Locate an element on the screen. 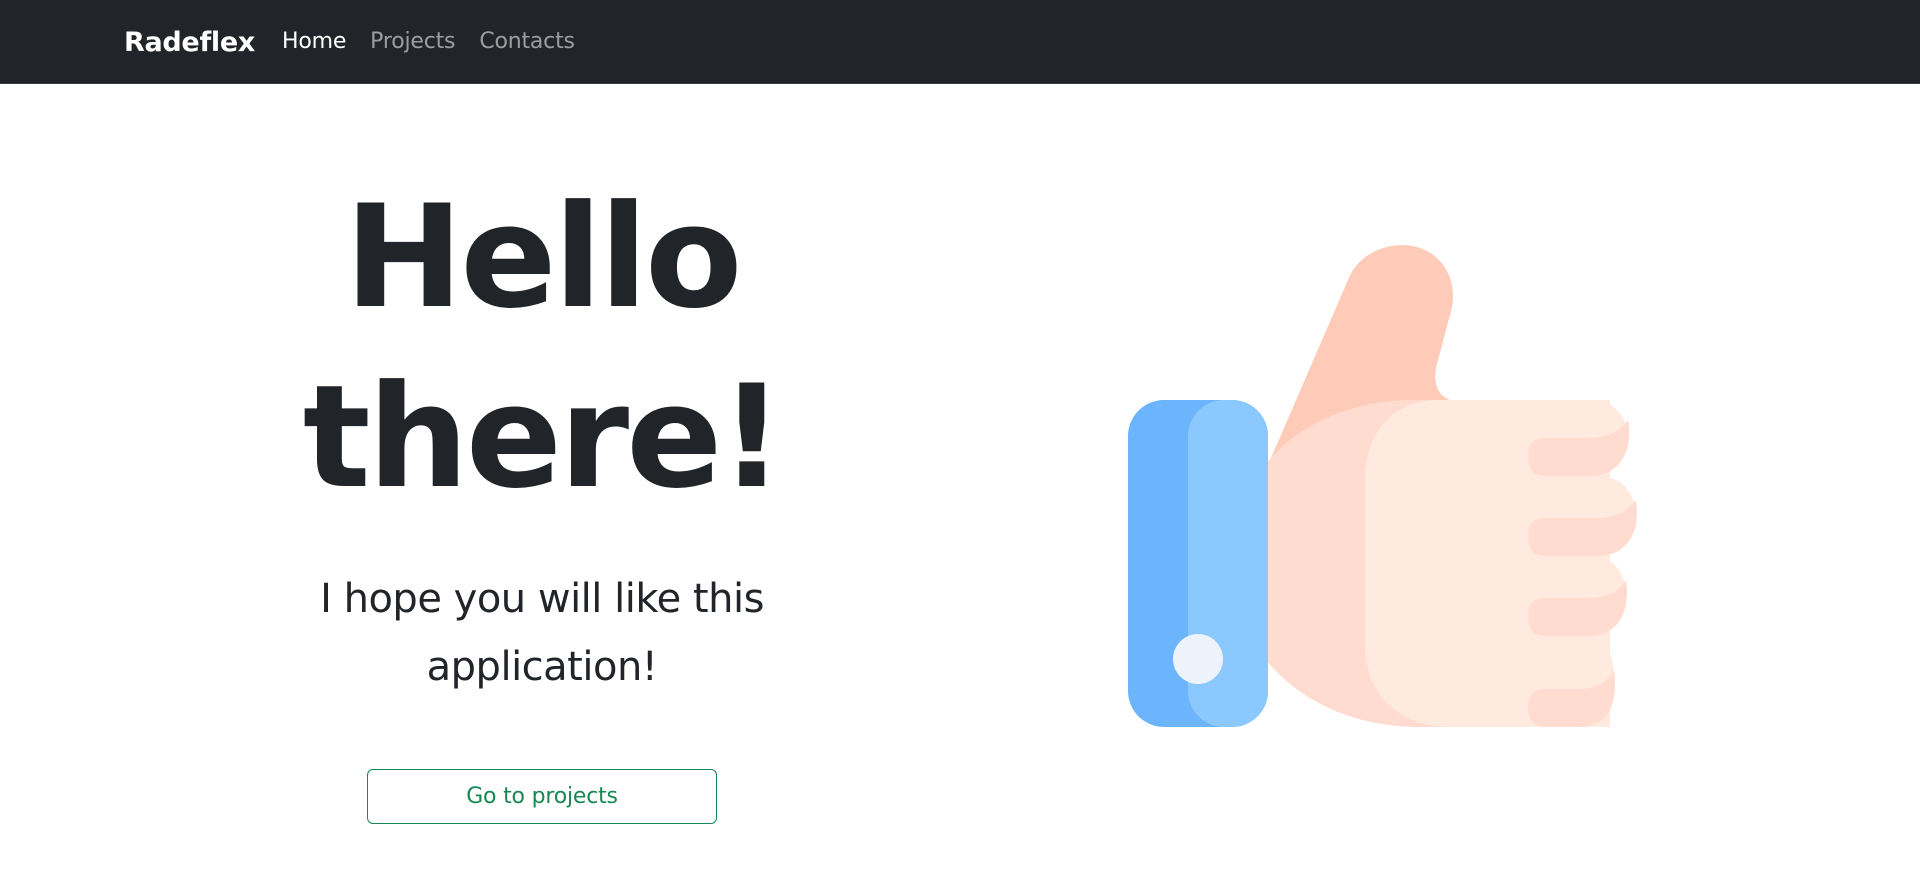  nav-link-home: Home is located at coordinates (314, 42).